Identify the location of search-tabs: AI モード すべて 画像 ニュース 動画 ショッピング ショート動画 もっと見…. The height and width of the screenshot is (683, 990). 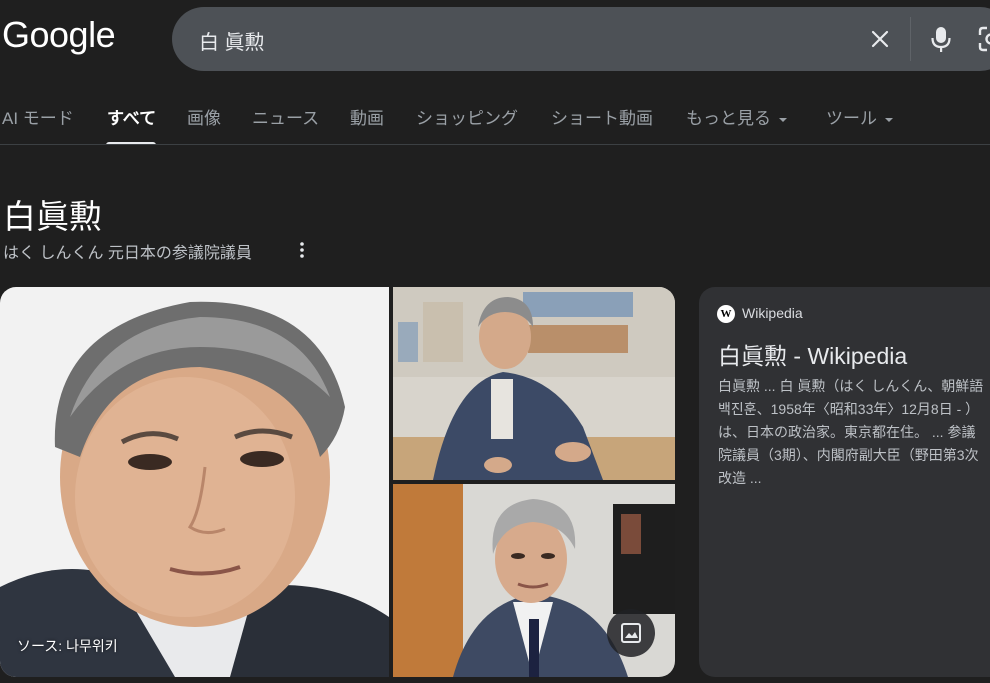
(495, 124).